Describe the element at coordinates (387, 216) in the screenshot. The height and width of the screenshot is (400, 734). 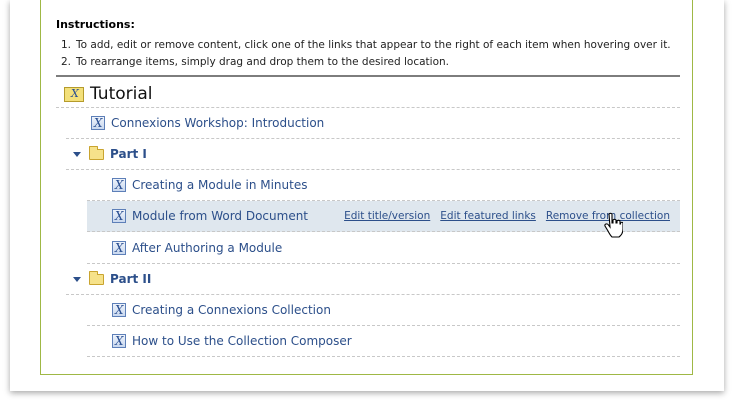
I see `edit-title-link: Edit title/version` at that location.